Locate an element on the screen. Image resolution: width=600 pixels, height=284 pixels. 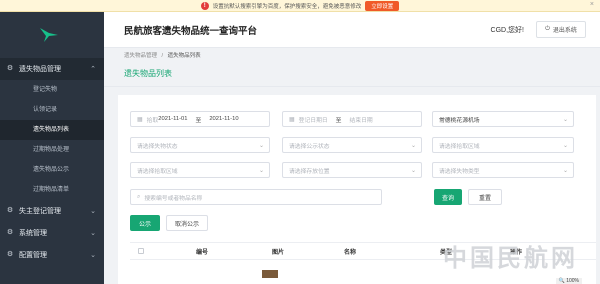
logout-button: ⏻ 退出系统 is located at coordinates (561, 29).